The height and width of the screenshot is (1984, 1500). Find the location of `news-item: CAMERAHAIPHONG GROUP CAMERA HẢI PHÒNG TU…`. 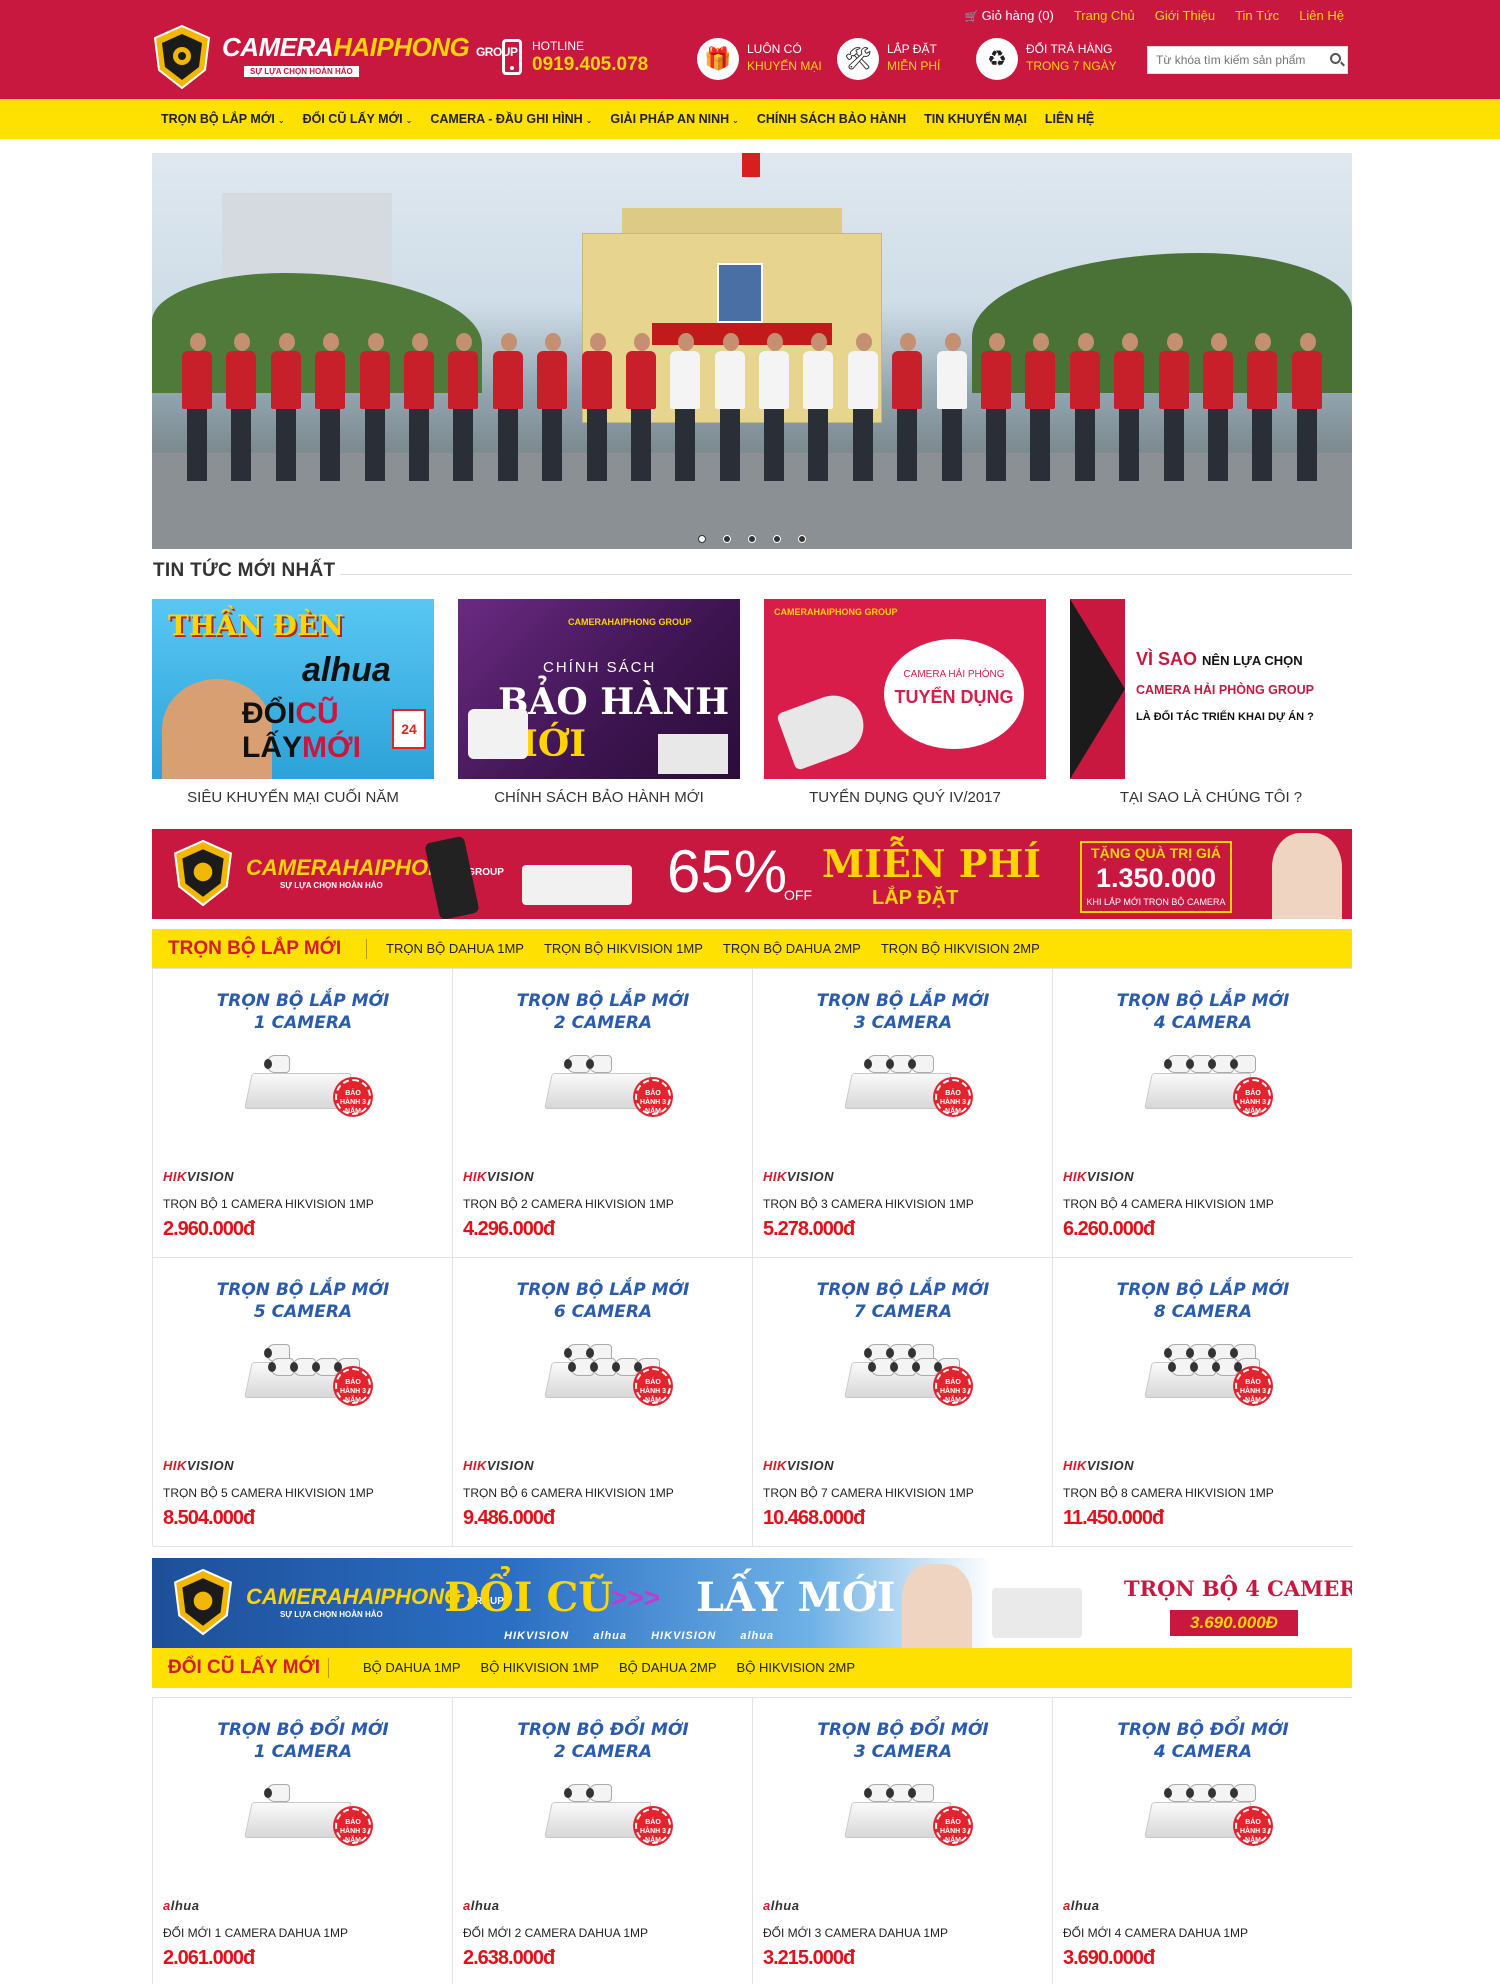

news-item: CAMERAHAIPHONG GROUP CAMERA HẢI PHÒNG TU… is located at coordinates (905, 706).